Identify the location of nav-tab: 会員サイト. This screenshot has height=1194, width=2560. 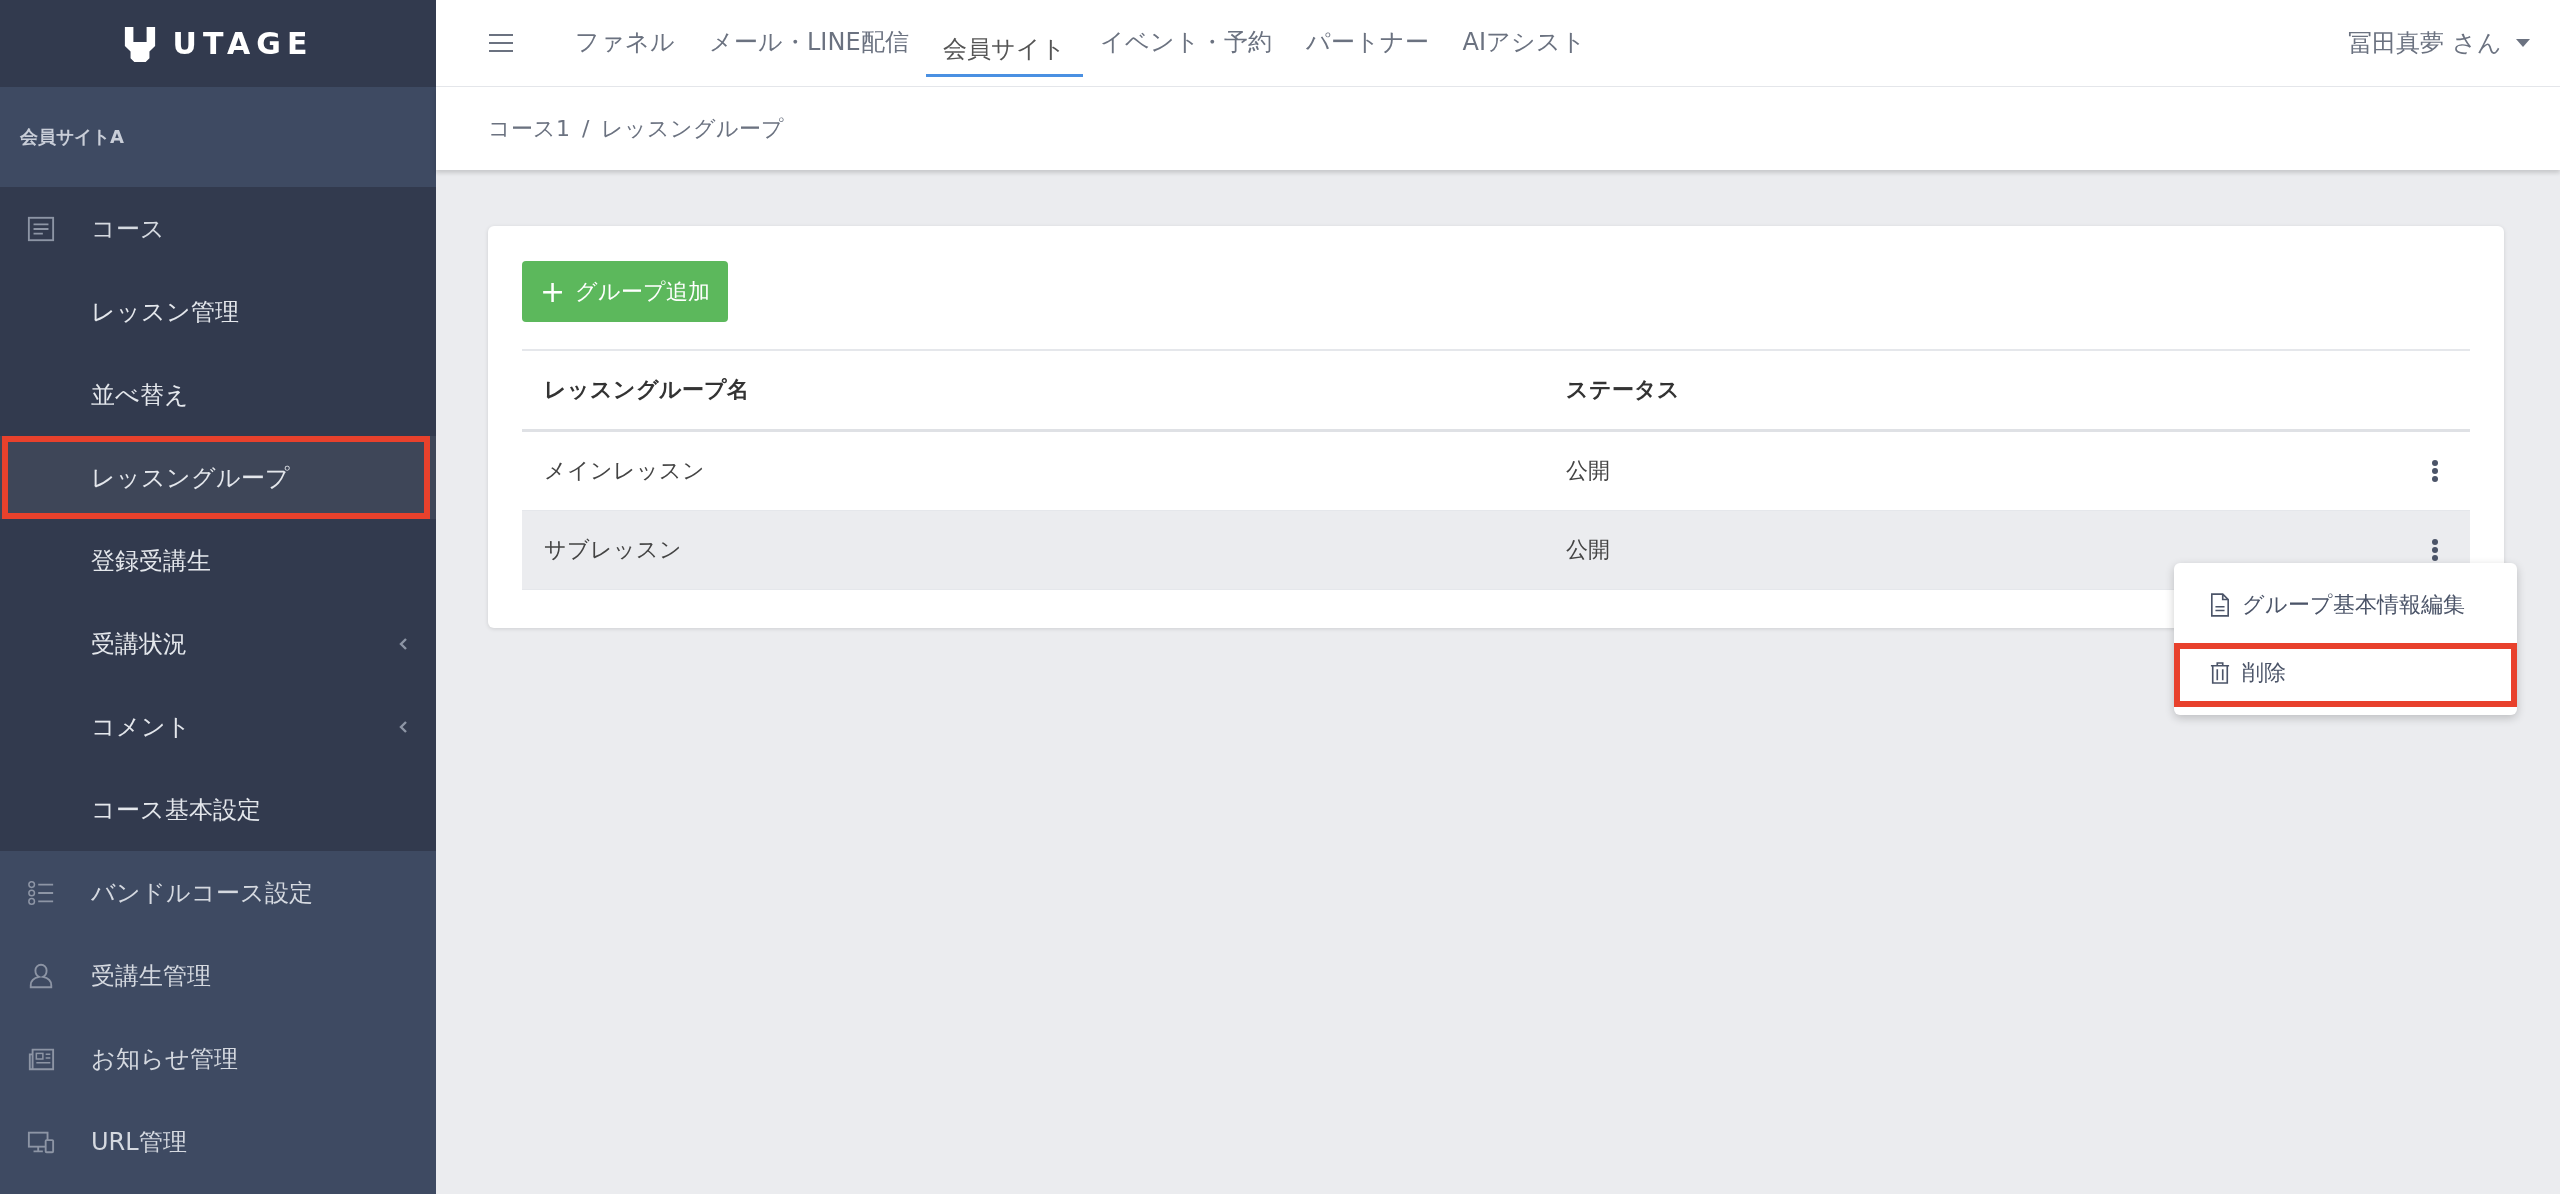
(1004, 54).